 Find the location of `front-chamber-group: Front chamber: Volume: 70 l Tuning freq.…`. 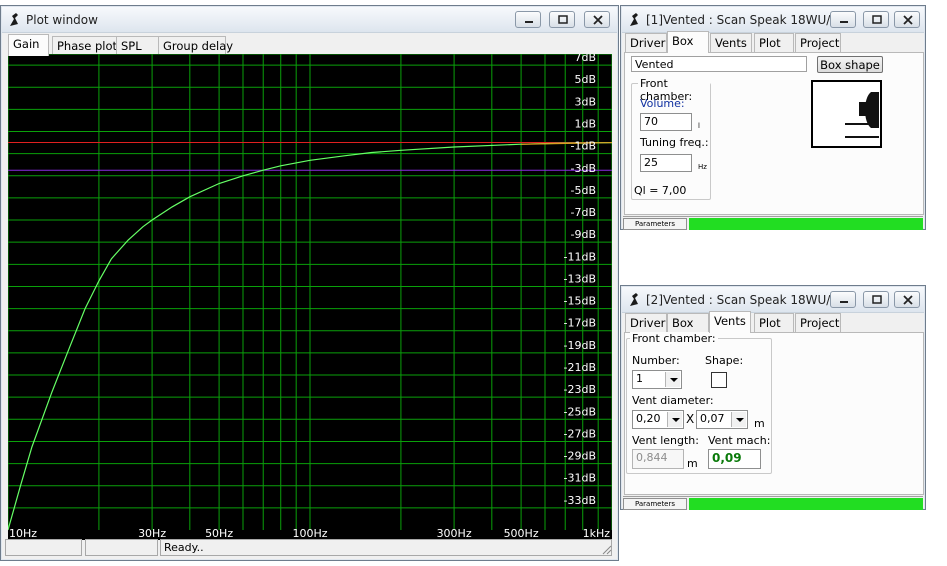

front-chamber-group: Front chamber: Volume: 70 l Tuning freq.… is located at coordinates (671, 138).